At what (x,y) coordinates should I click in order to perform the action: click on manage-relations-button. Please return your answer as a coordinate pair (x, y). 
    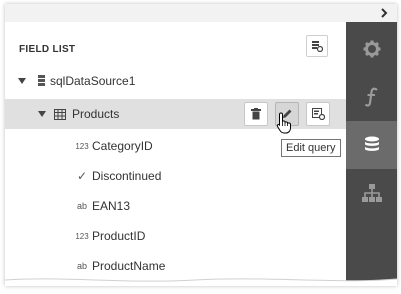
    Looking at the image, I should click on (318, 114).